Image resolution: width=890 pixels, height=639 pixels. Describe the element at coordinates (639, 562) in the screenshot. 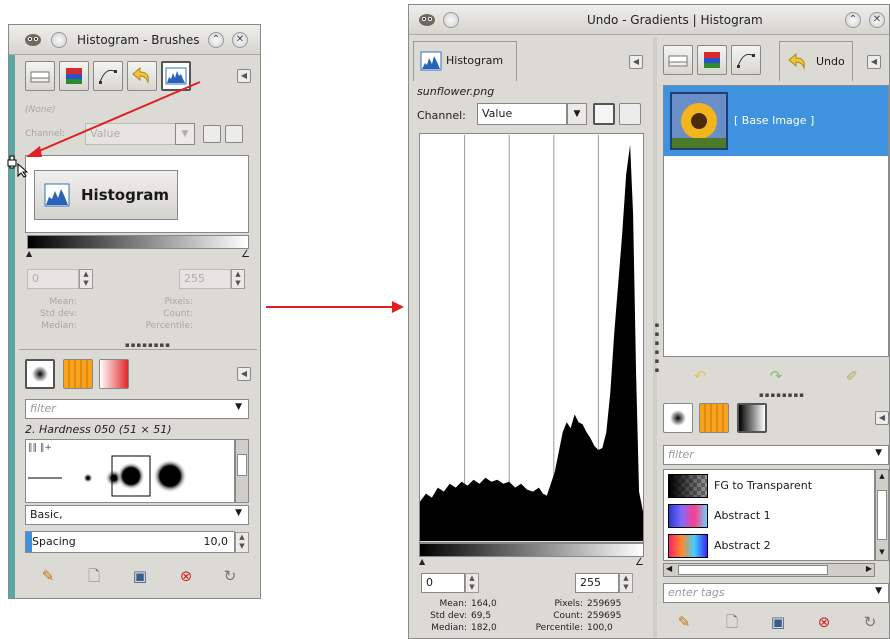

I see `histogram-slider-right: ∠` at that location.